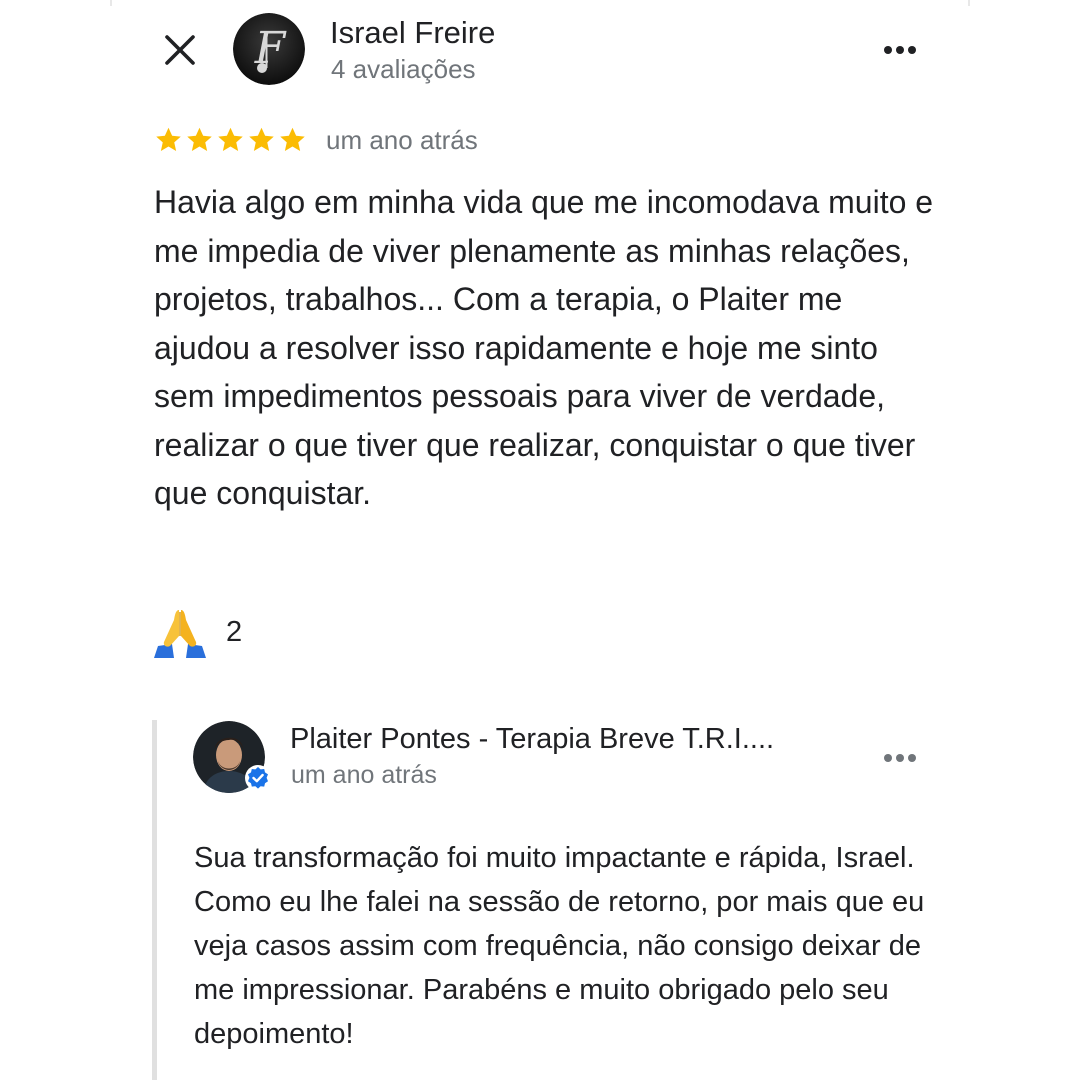  I want to click on close-icon, so click(180, 50).